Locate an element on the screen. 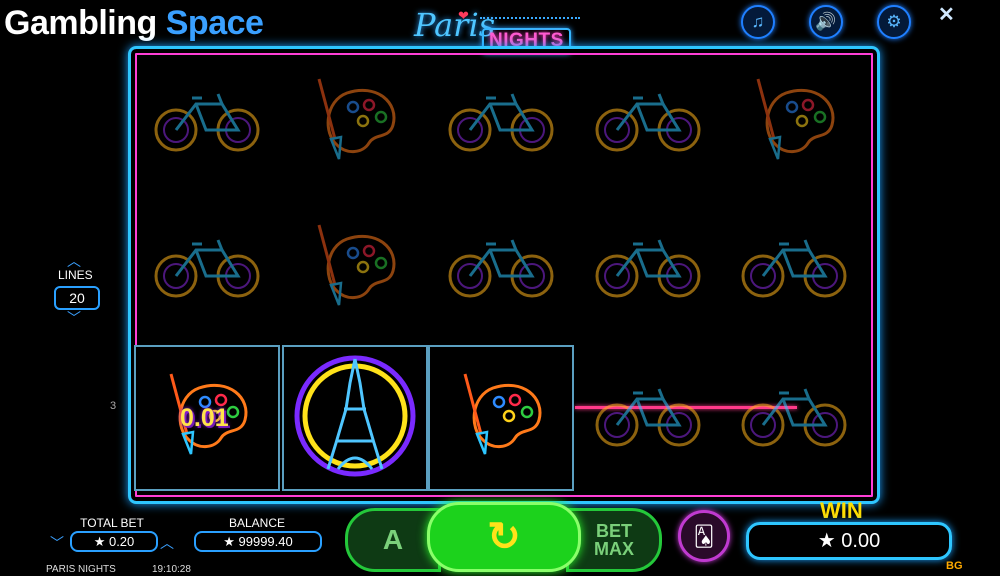 This screenshot has height=576, width=1000. provider-badge: BG is located at coordinates (954, 566).